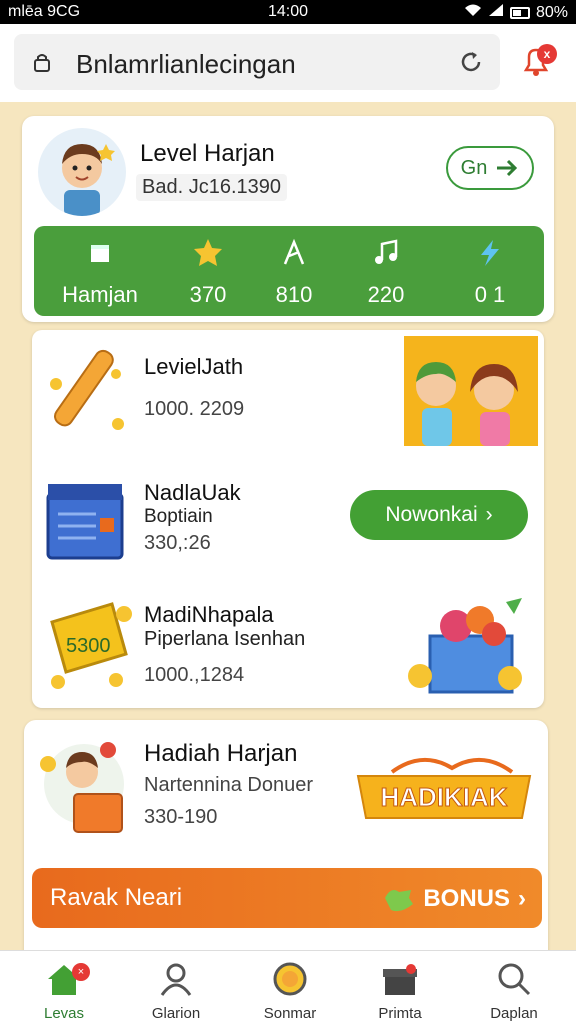  Describe the element at coordinates (81, 972) in the screenshot. I see `nav-badge: ×` at that location.